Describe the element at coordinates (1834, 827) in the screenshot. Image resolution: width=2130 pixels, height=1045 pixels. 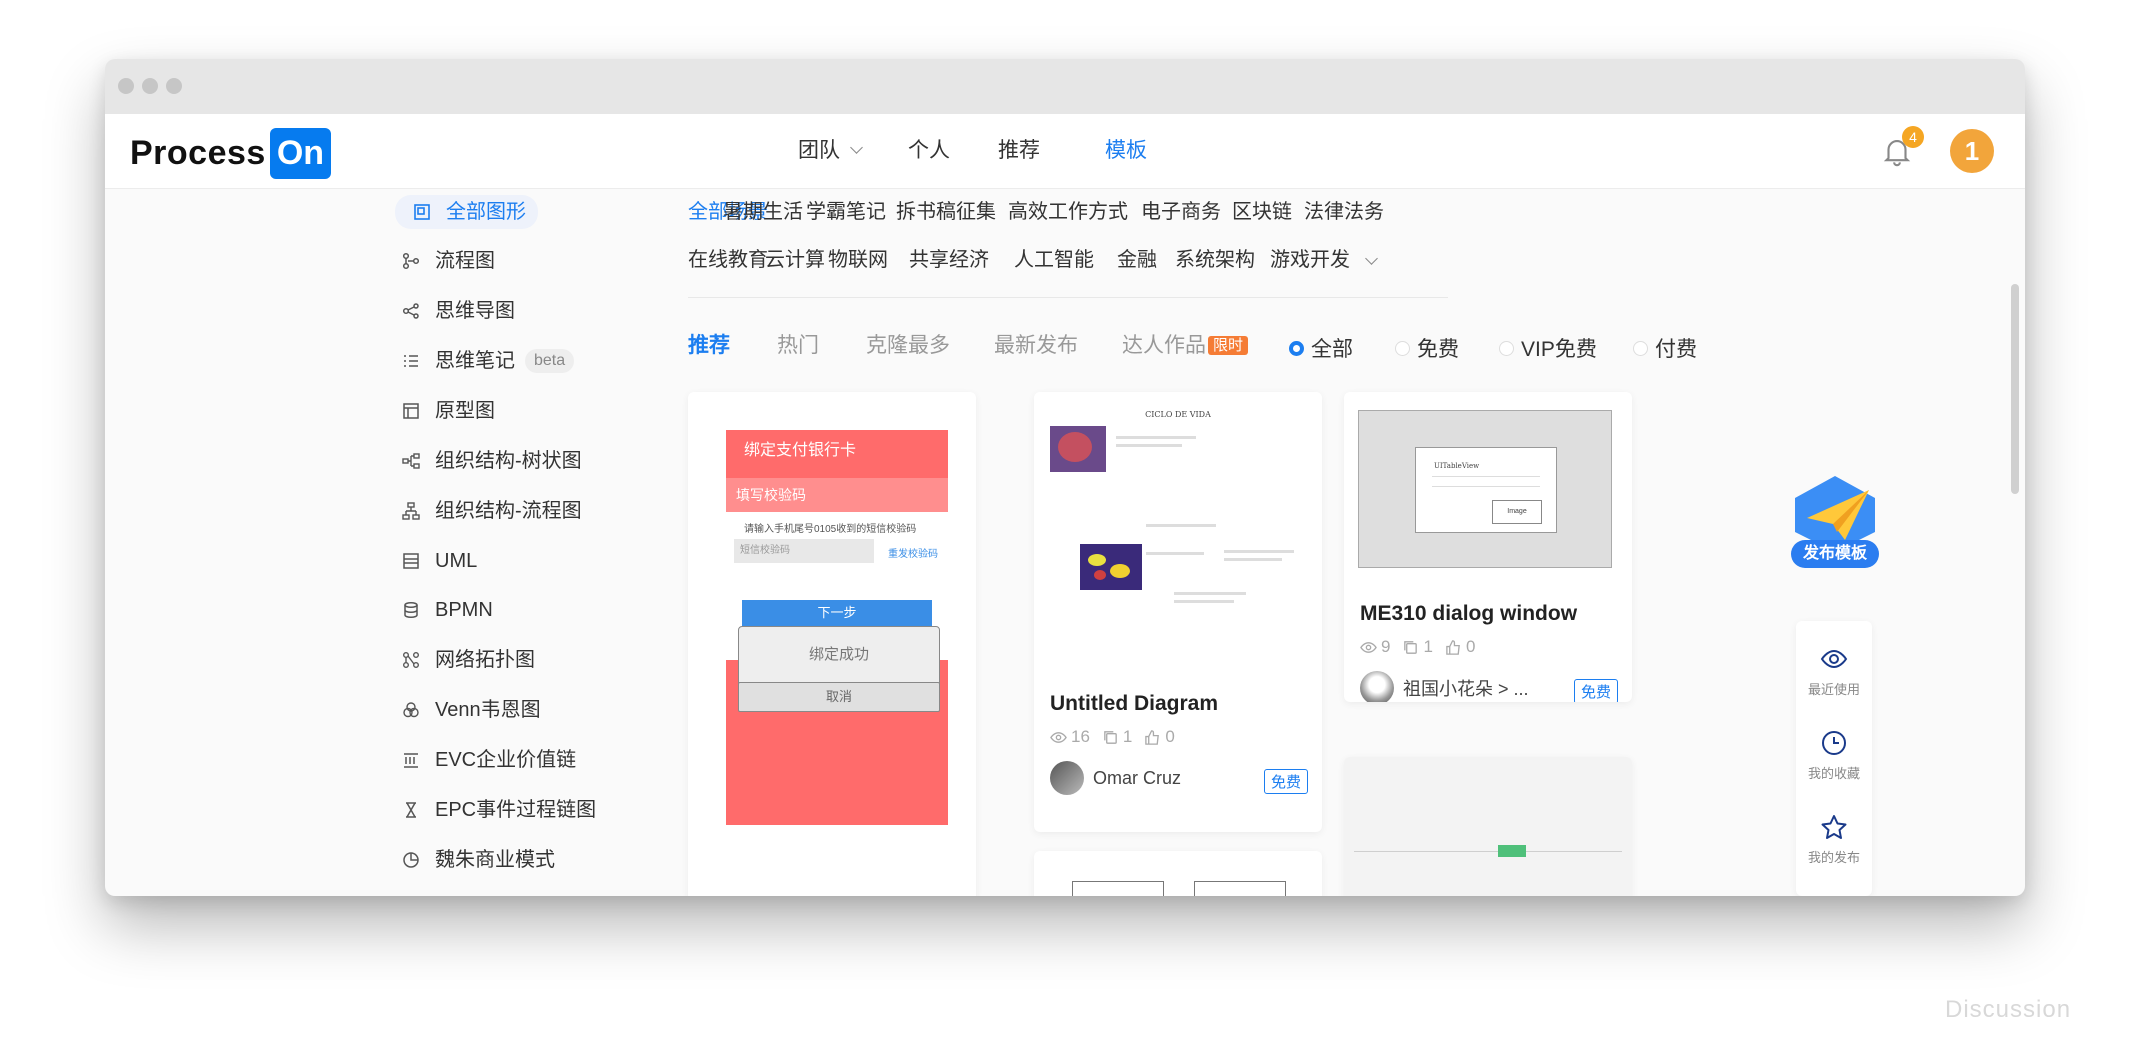
I see `star-icon` at that location.